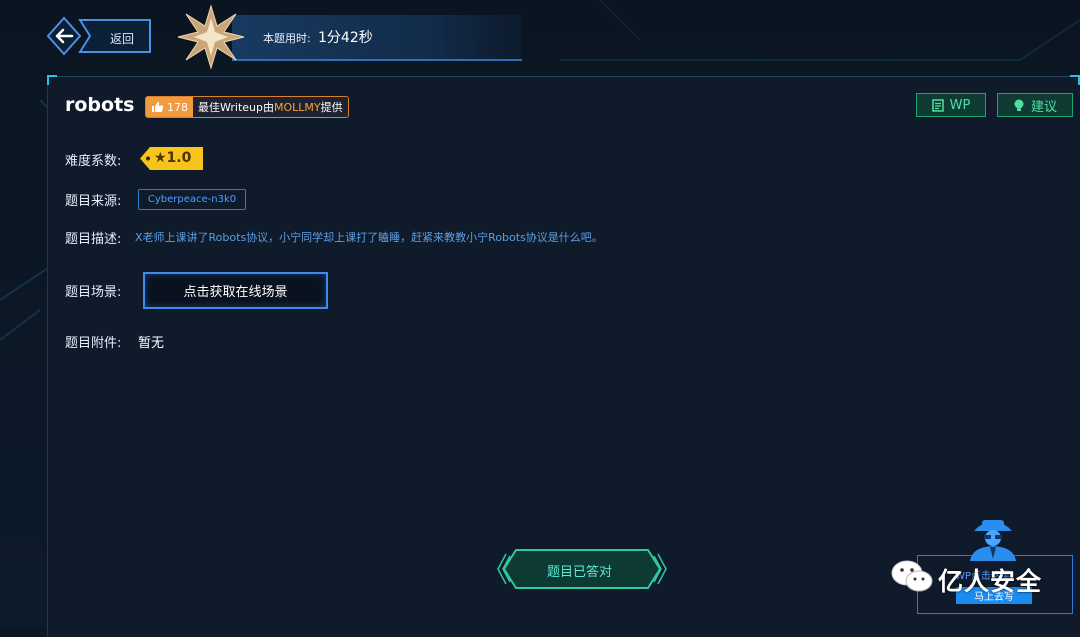  What do you see at coordinates (331, 107) in the screenshot?
I see `best-writeup-suffix: 提供` at bounding box center [331, 107].